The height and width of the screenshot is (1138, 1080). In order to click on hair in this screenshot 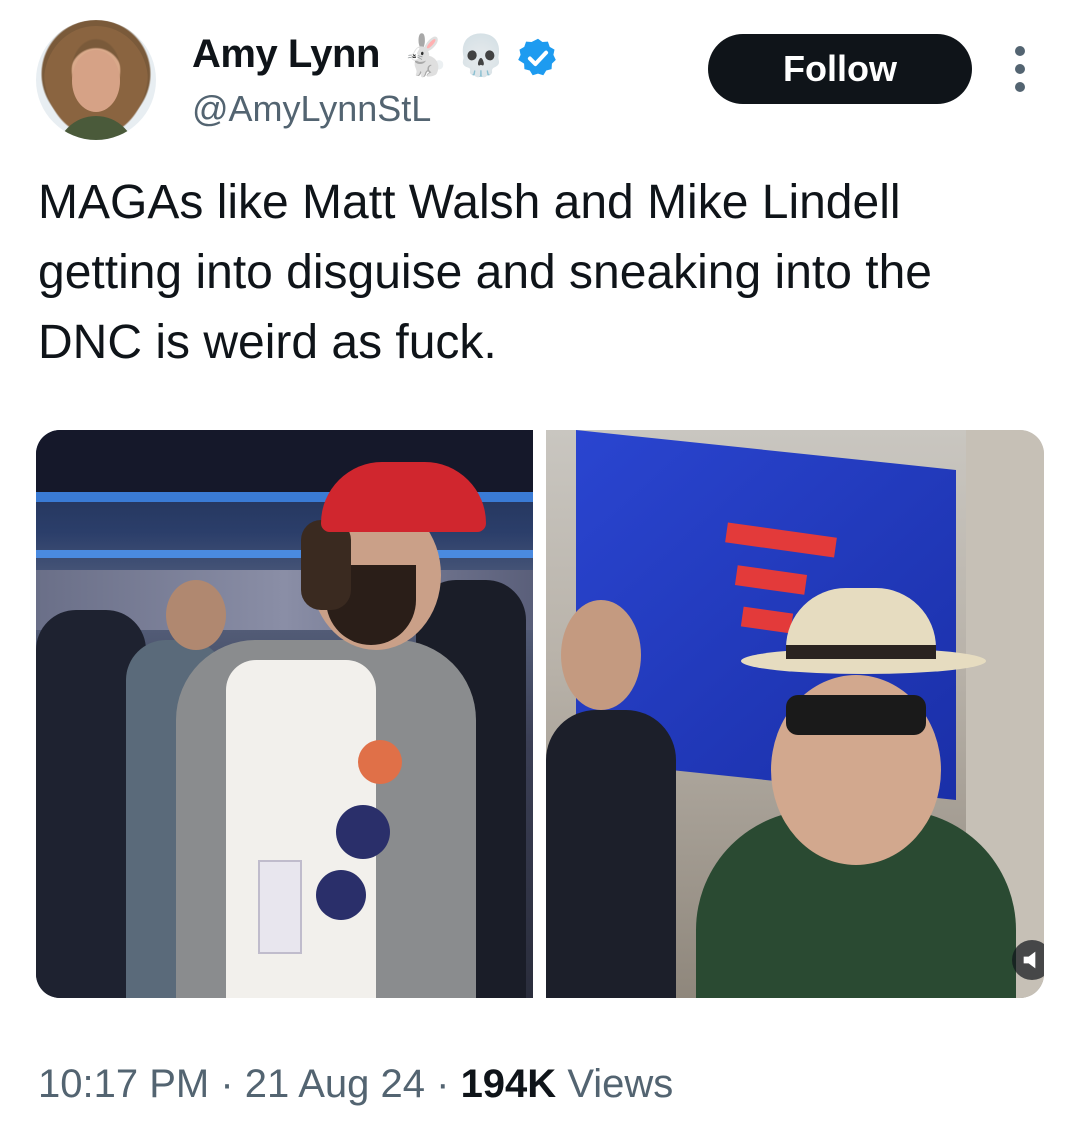, I will do `click(326, 565)`.